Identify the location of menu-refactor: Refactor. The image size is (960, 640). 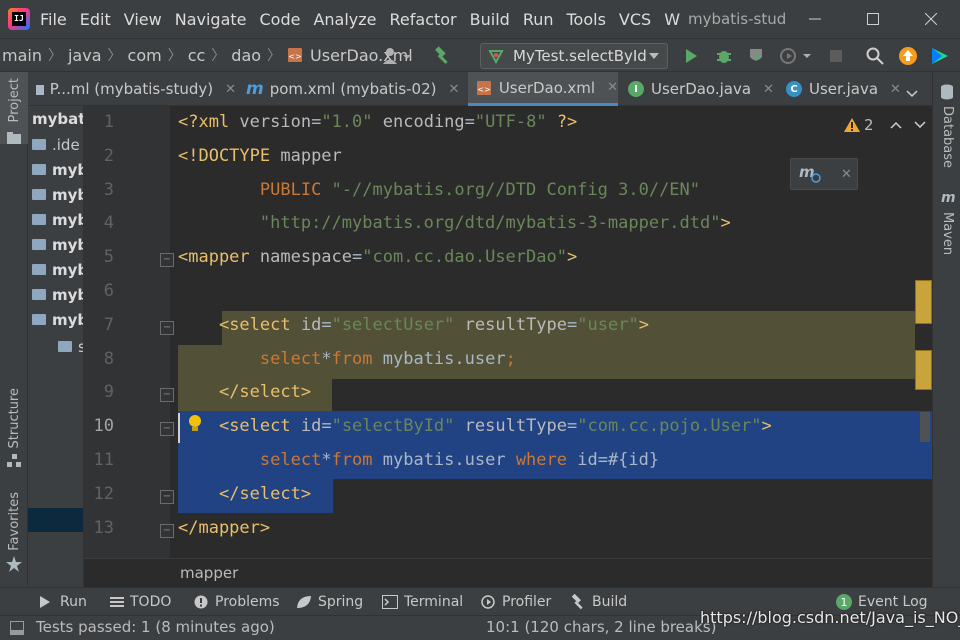
(423, 19).